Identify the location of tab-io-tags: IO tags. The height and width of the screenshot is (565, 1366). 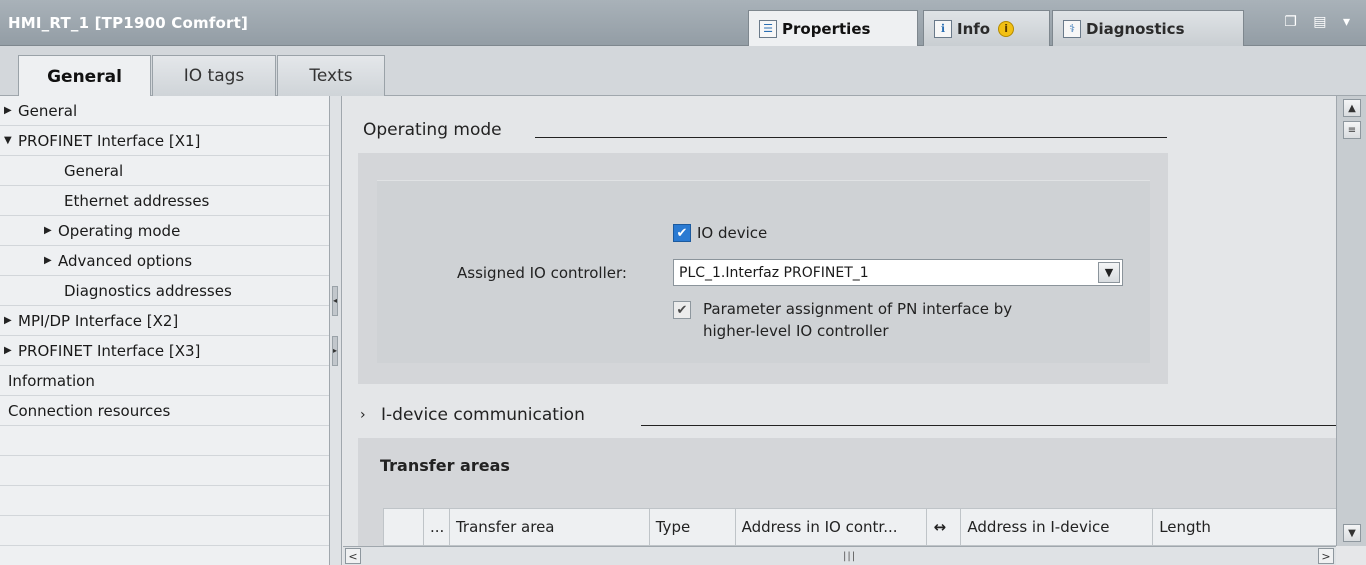
(214, 75).